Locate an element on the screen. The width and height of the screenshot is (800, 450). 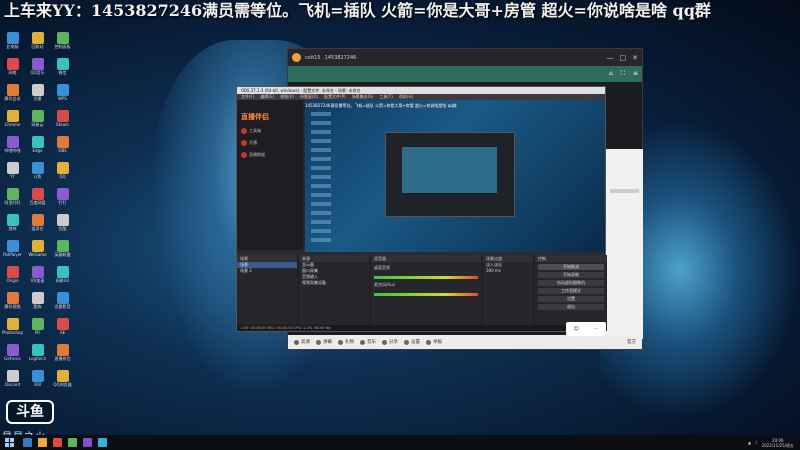
desktop-icon: 英雄联盟 is located at coordinates (62, 251).